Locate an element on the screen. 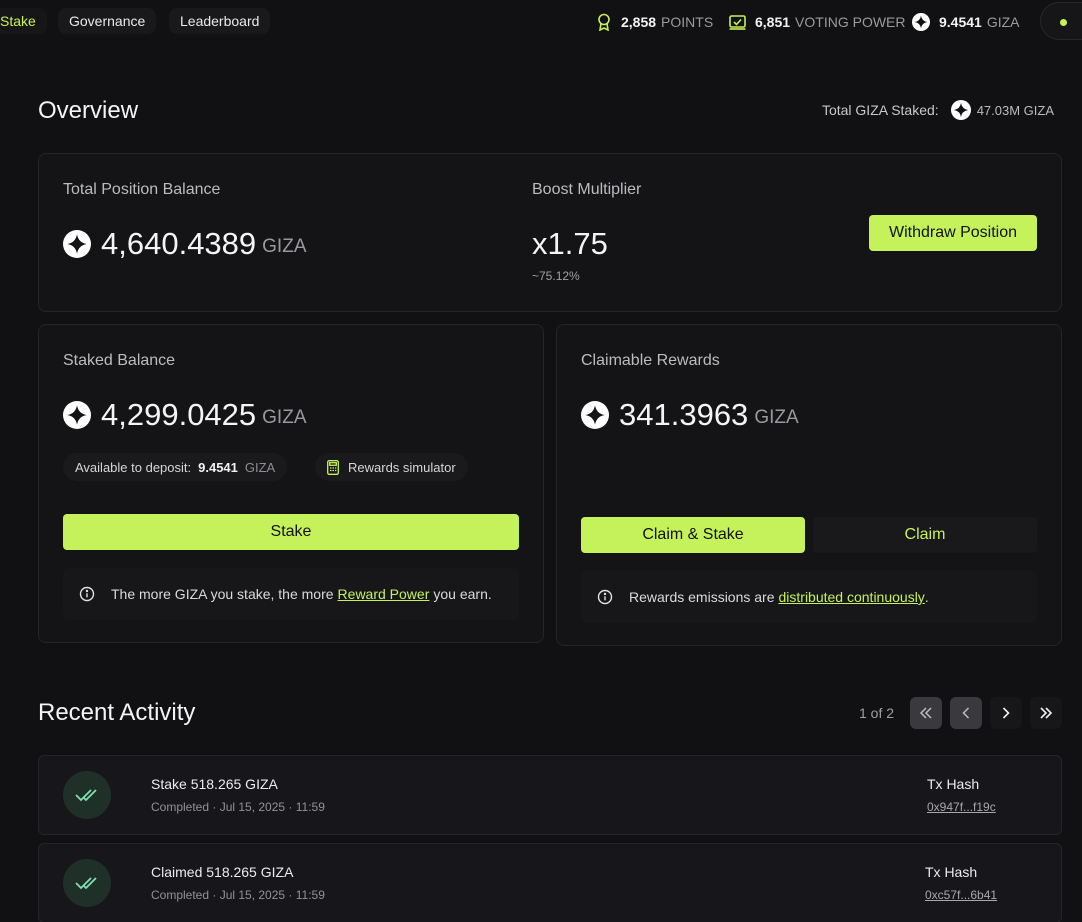 The width and height of the screenshot is (1082, 922). available-to-deposit: Available to deposit: 9.4541 GIZA is located at coordinates (175, 467).